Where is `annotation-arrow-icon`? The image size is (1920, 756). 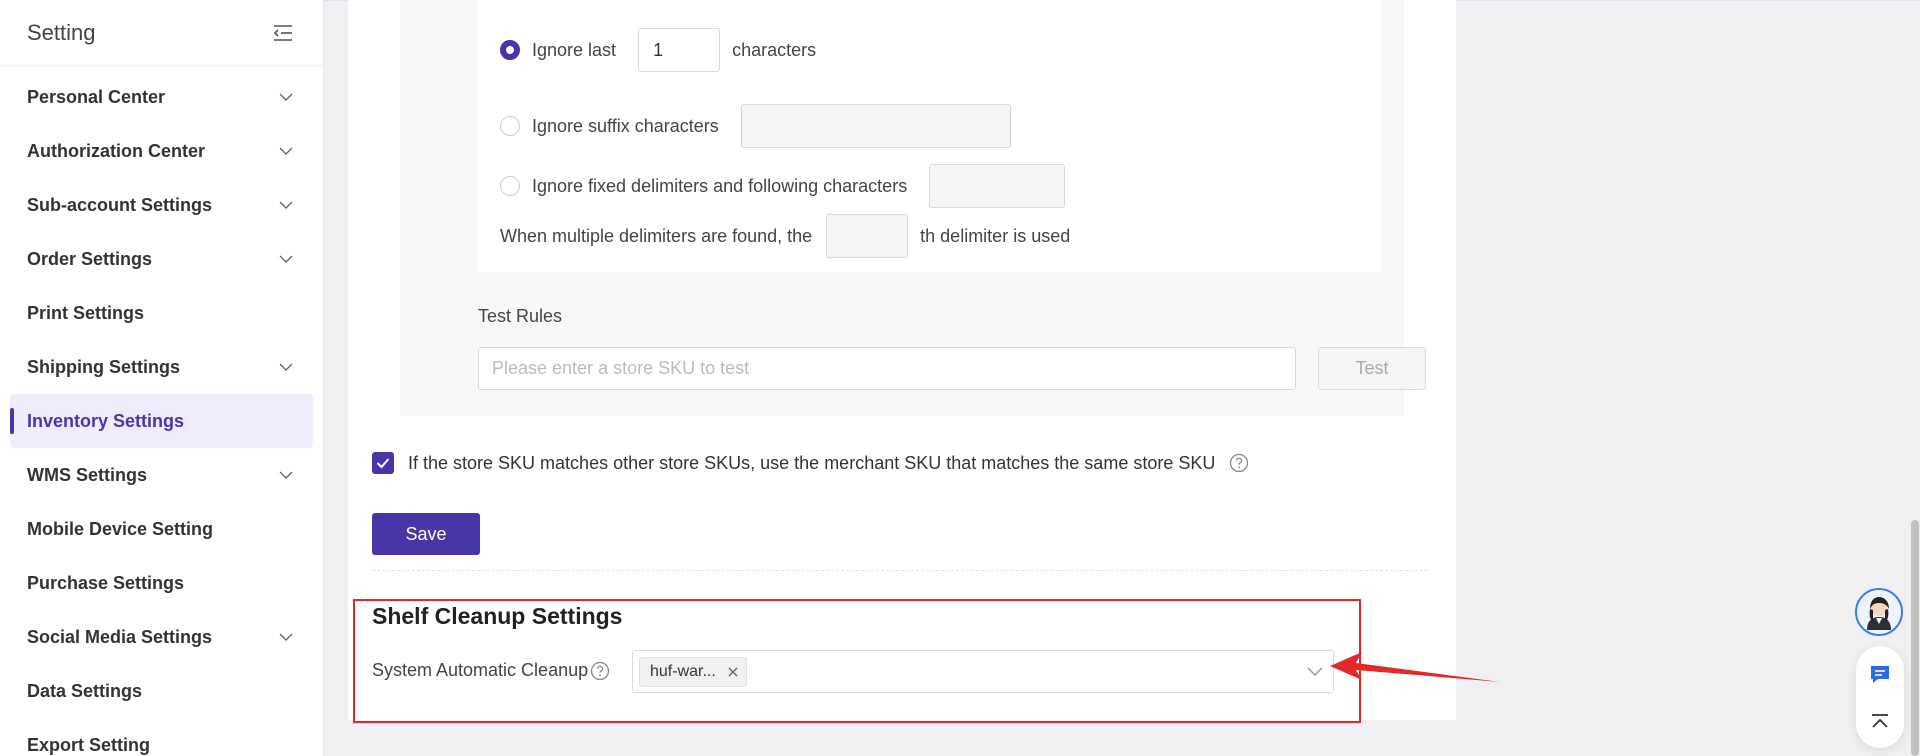
annotation-arrow-icon is located at coordinates (1415, 667).